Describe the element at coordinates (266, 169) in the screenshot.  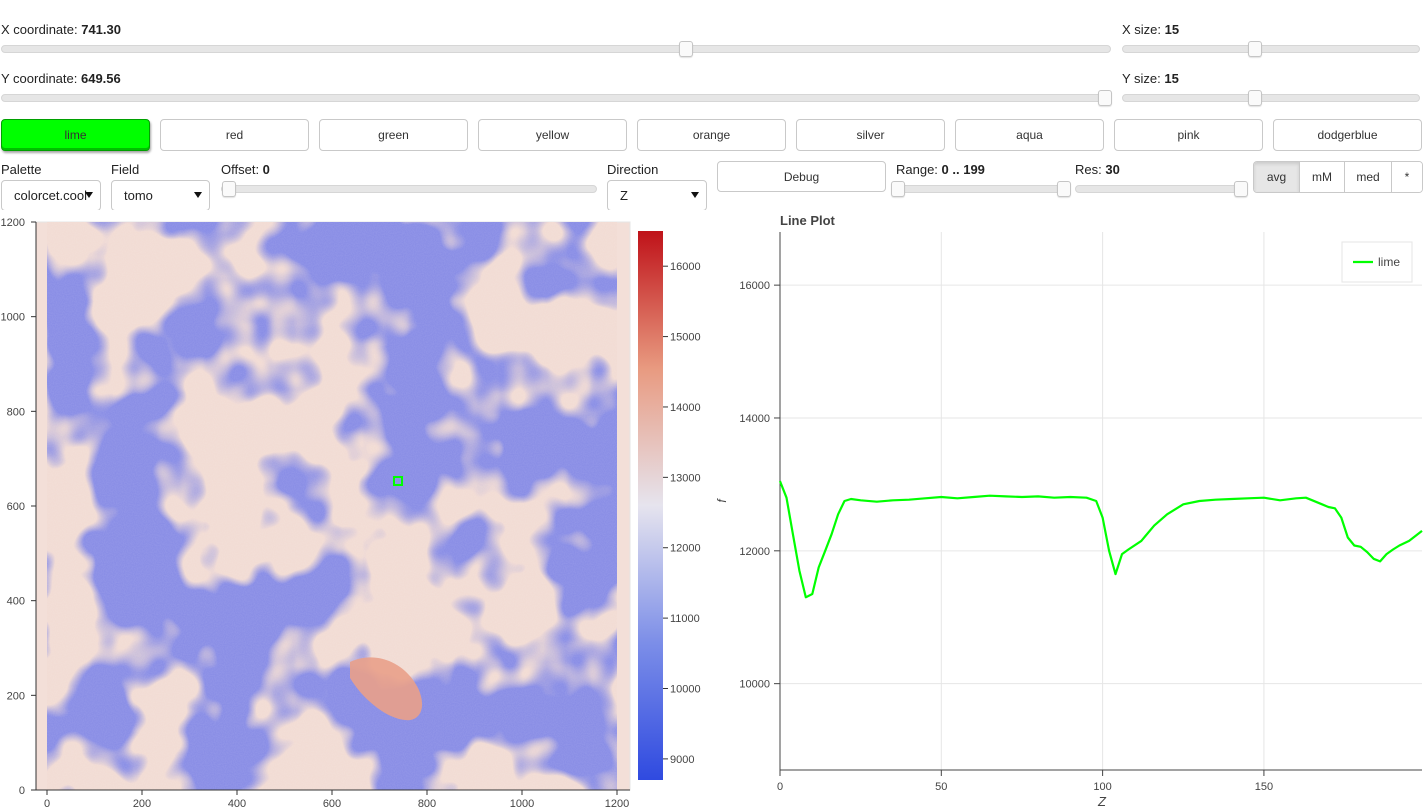
I see `offset-value: 0` at that location.